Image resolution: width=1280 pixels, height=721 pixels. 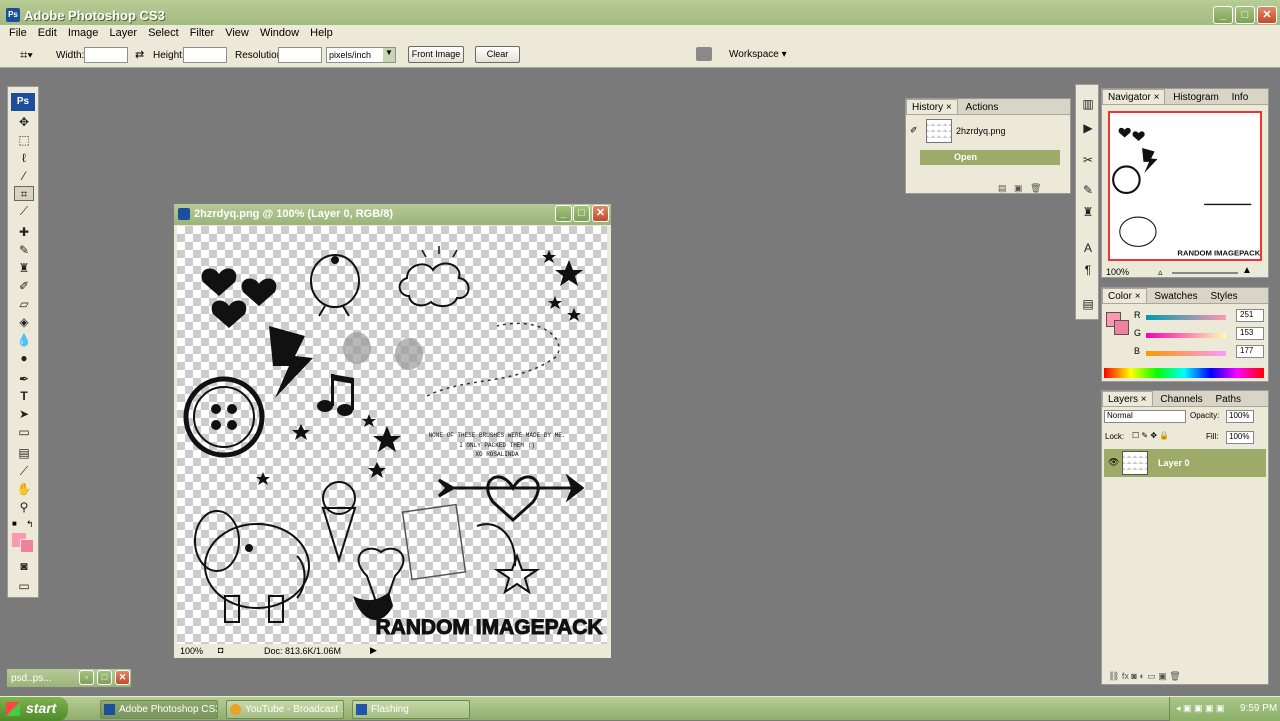 I want to click on task-photoshop: Adobe Photoshop CS3, so click(x=159, y=709).